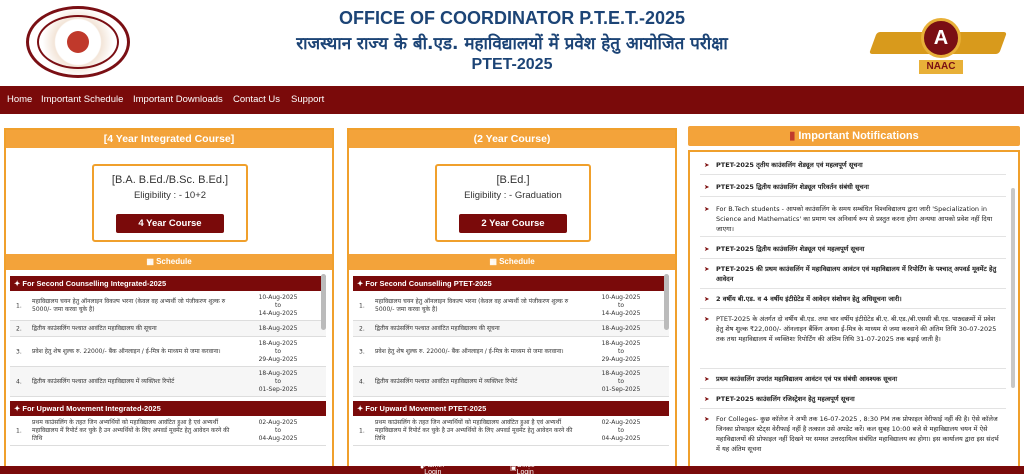 This screenshot has height=476, width=1024. What do you see at coordinates (168, 283) in the screenshot?
I see `schedule-section-header: ✦ For Second Counselling Integrated-2025` at bounding box center [168, 283].